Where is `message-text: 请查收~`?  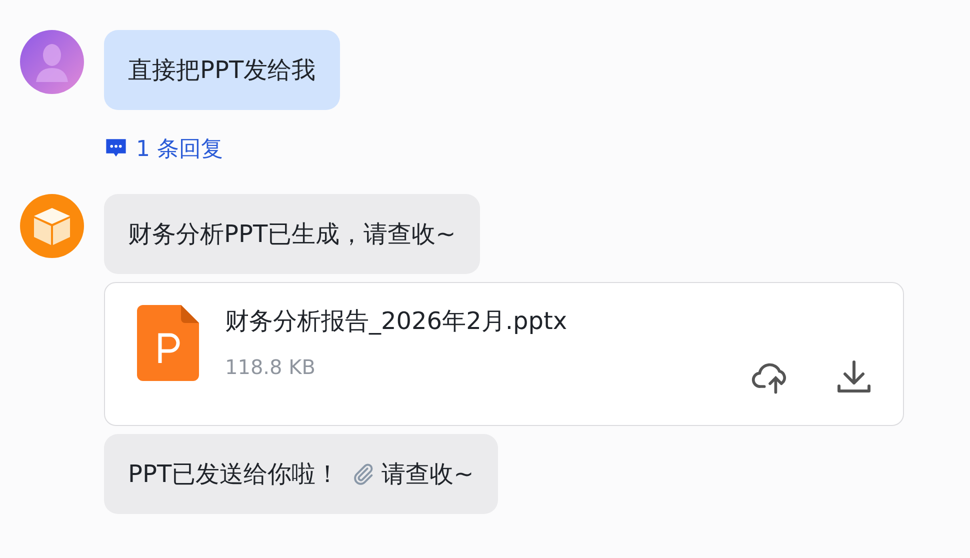 message-text: 请查收~ is located at coordinates (428, 474).